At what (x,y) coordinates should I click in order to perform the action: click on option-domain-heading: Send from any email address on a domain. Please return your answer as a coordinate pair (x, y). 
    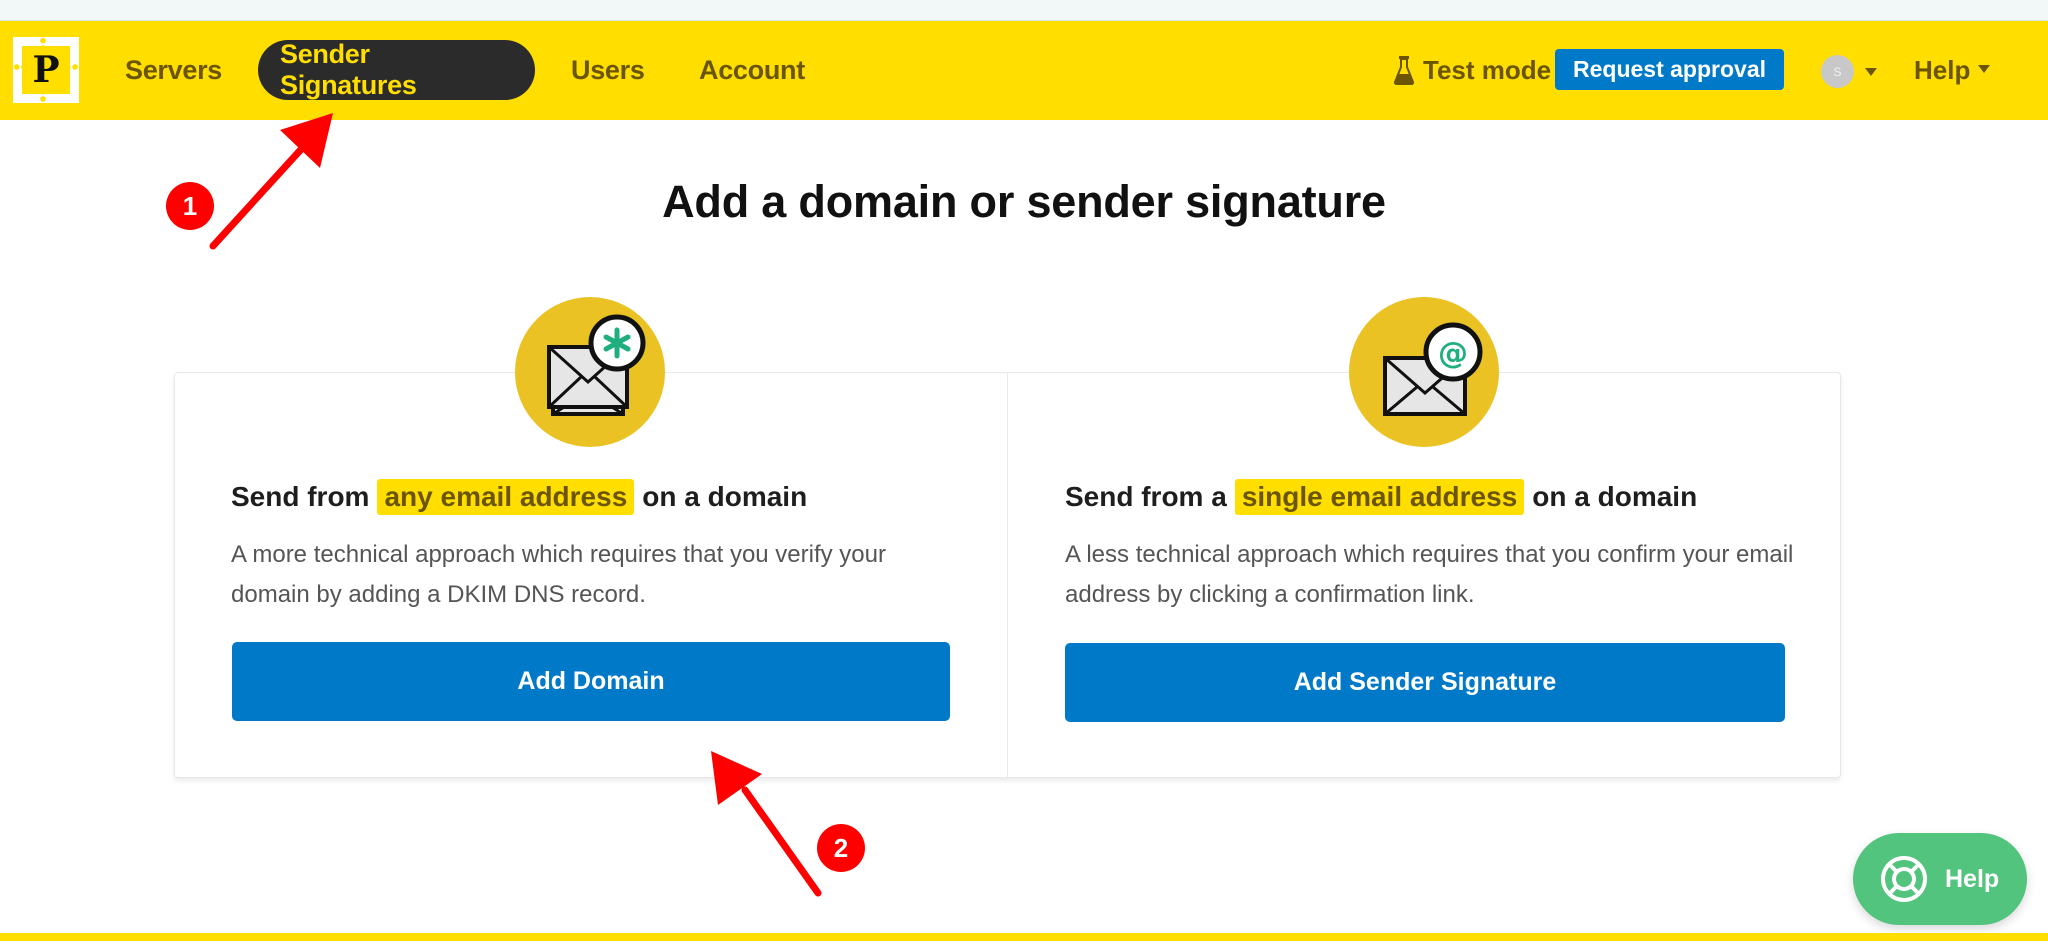
    Looking at the image, I should click on (519, 497).